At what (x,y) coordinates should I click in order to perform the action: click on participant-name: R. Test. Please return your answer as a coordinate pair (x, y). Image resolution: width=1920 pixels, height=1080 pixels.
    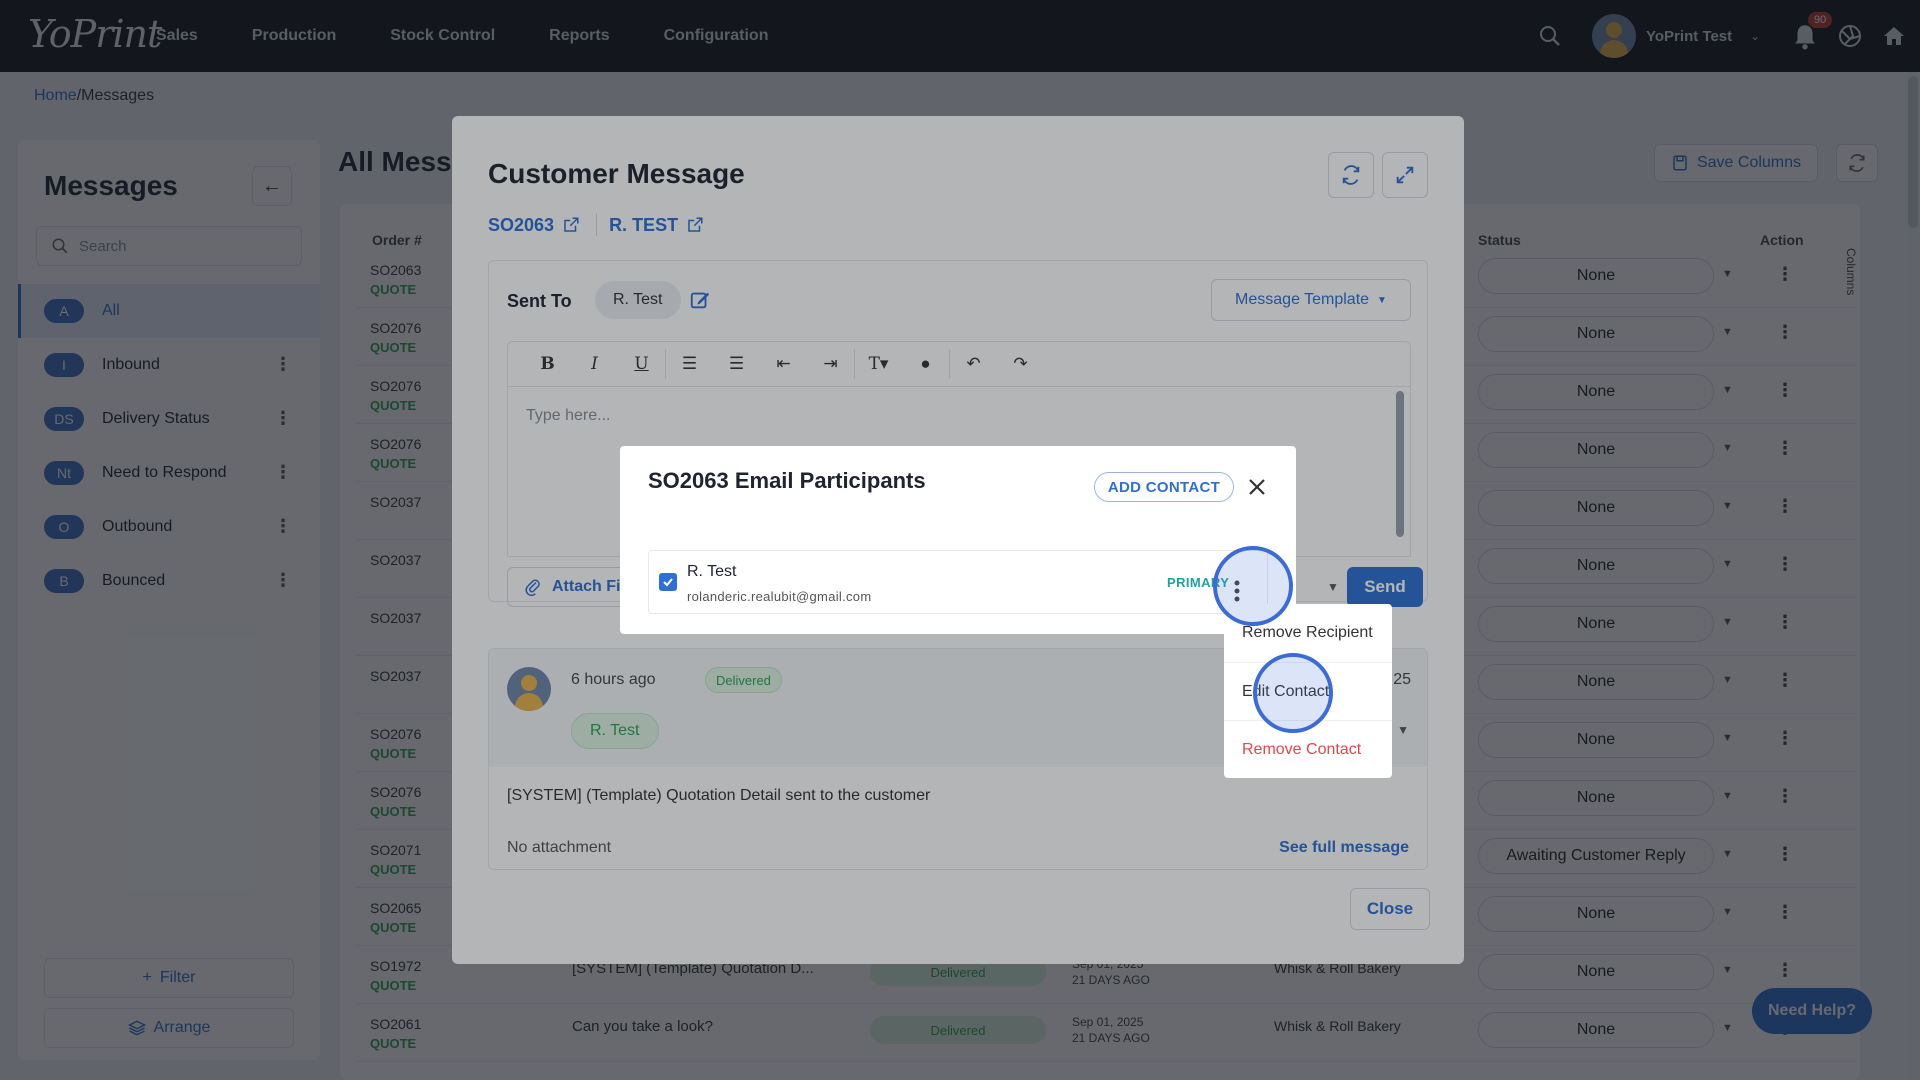
    Looking at the image, I should click on (712, 571).